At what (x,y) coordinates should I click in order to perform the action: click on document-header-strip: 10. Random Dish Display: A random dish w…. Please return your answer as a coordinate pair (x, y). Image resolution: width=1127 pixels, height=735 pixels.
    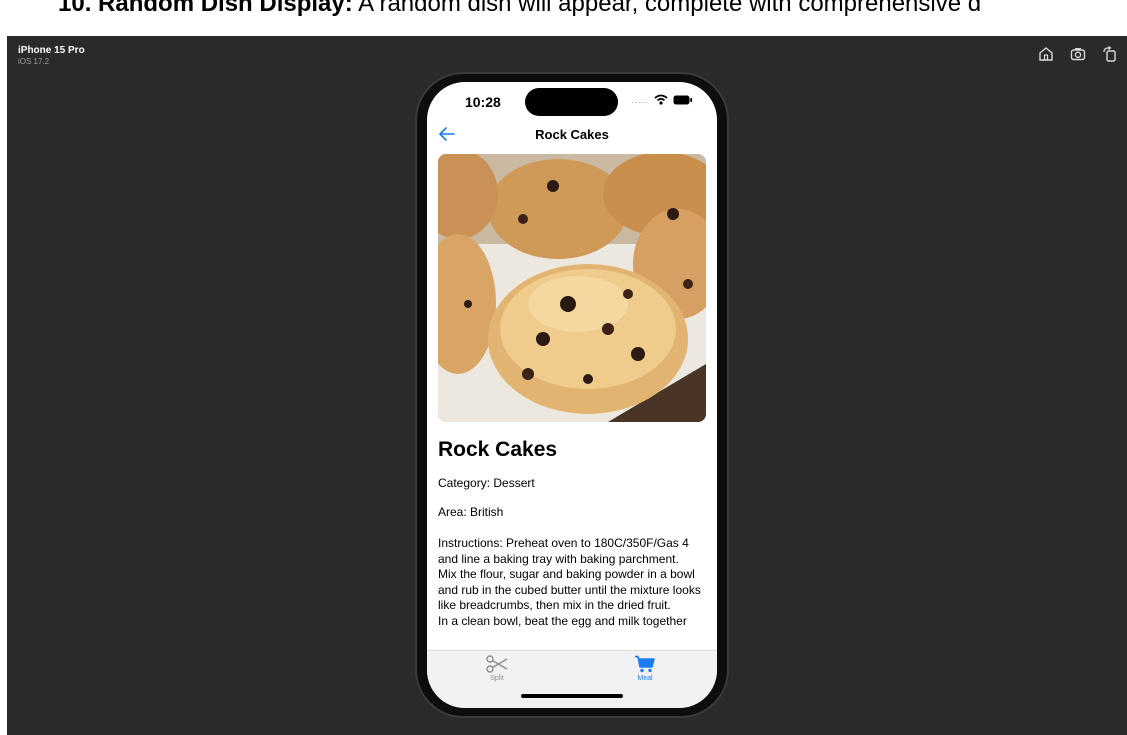
    Looking at the image, I should click on (563, 18).